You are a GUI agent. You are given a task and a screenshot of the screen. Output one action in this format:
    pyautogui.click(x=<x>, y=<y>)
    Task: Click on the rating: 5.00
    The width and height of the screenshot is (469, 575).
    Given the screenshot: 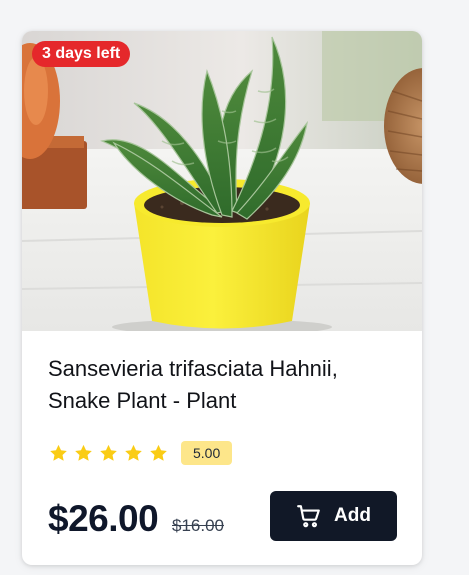 What is the action you would take?
    pyautogui.click(x=140, y=453)
    